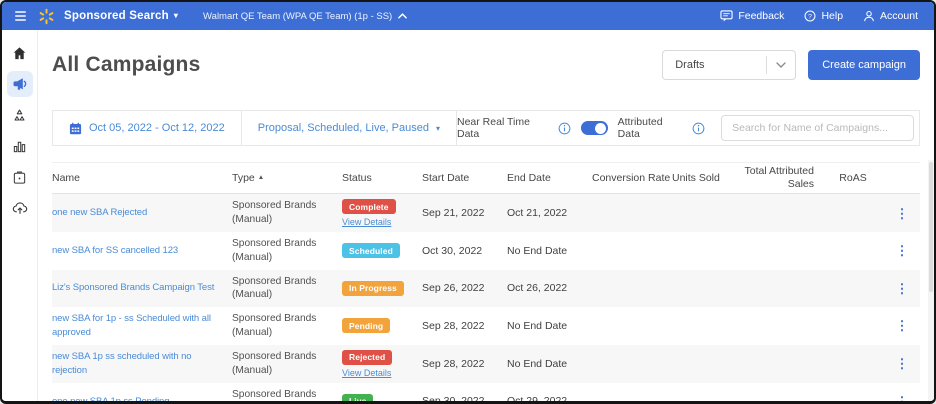  I want to click on cloud-upload-icon, so click(19, 208).